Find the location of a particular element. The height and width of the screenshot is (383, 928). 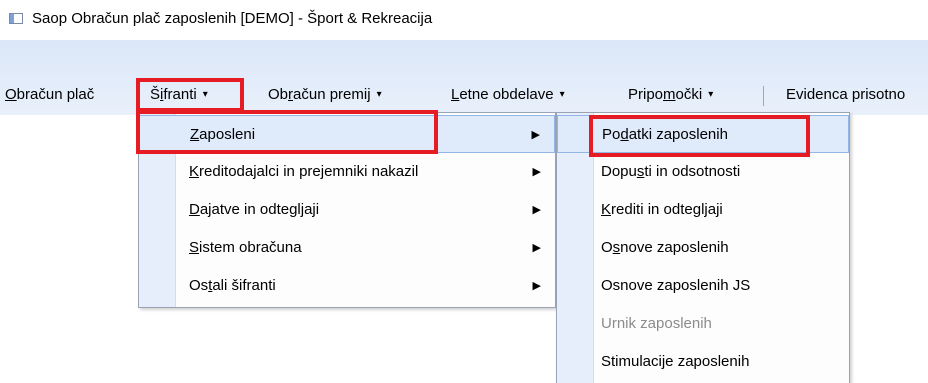

item-label-pre: Po is located at coordinates (611, 134).